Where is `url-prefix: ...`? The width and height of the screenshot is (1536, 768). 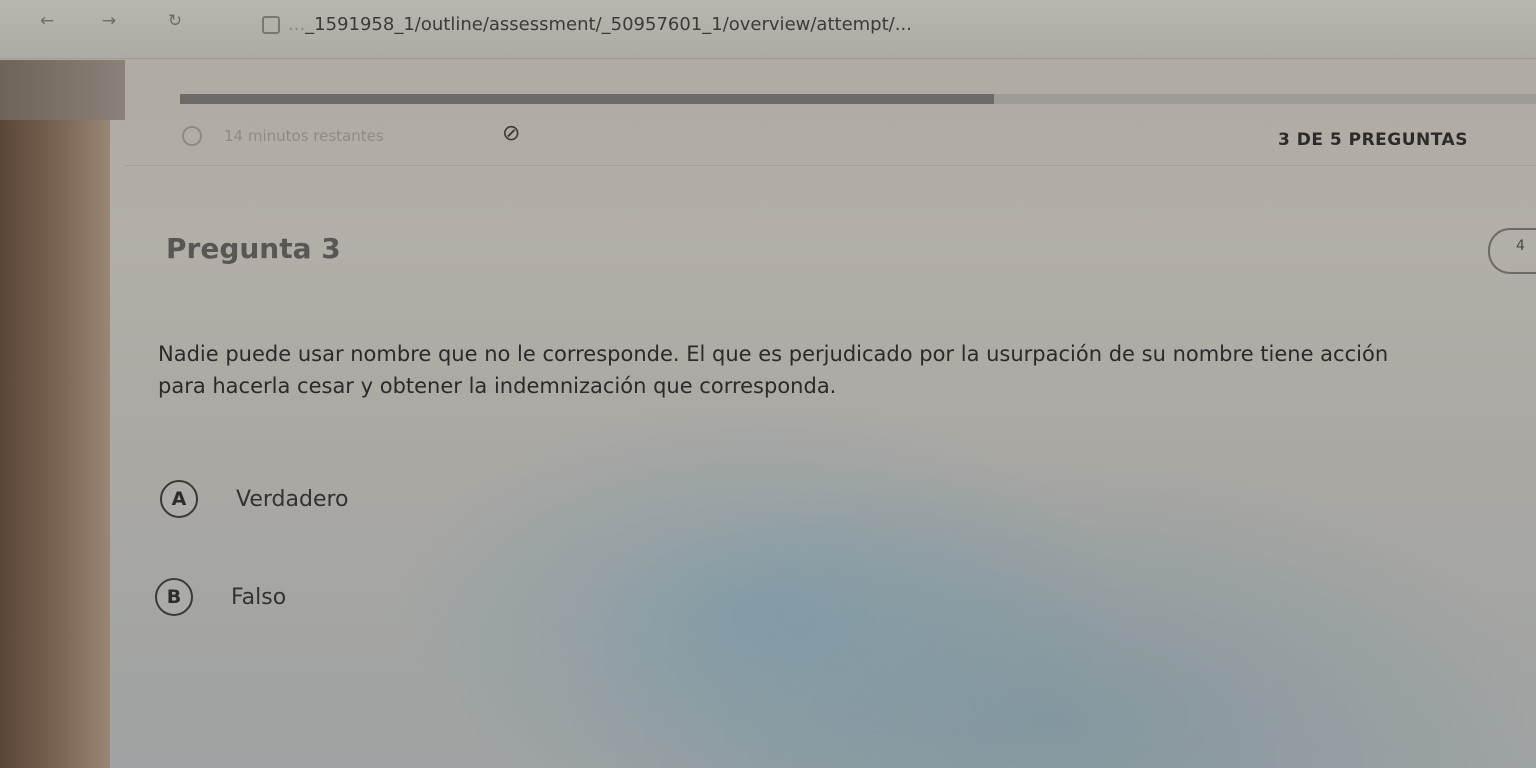
url-prefix: ... is located at coordinates (297, 24).